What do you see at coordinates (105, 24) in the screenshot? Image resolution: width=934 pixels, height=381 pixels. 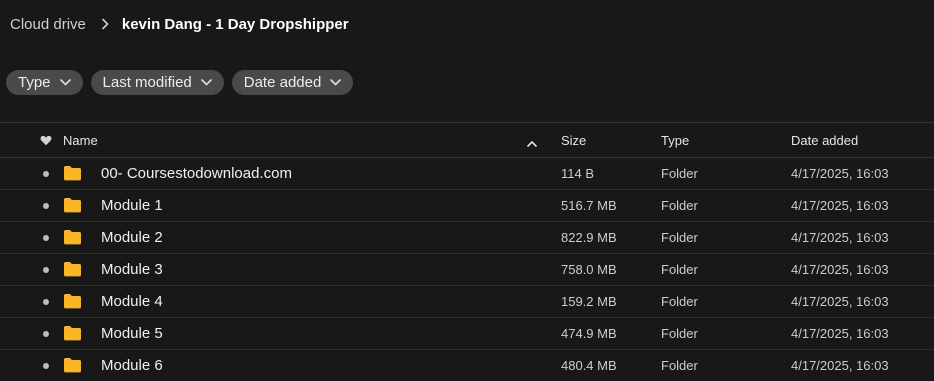 I see `chevron-right-icon` at bounding box center [105, 24].